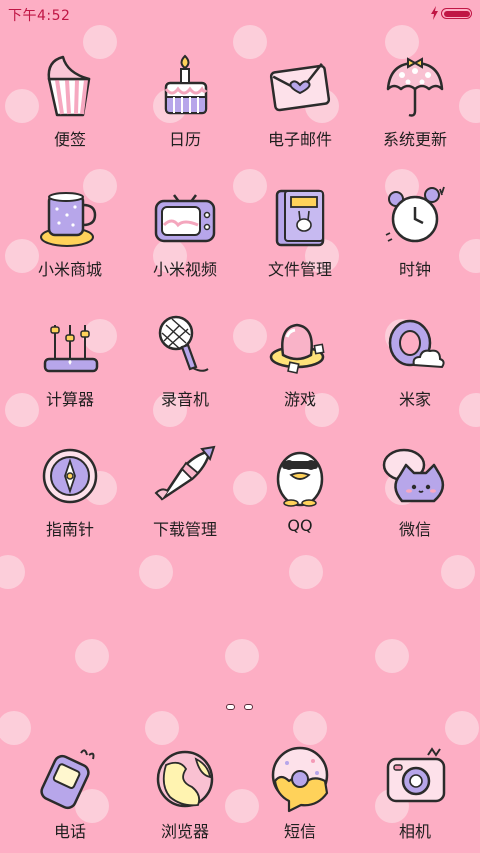  I want to click on dock-app-camera: 相机, so click(415, 796).